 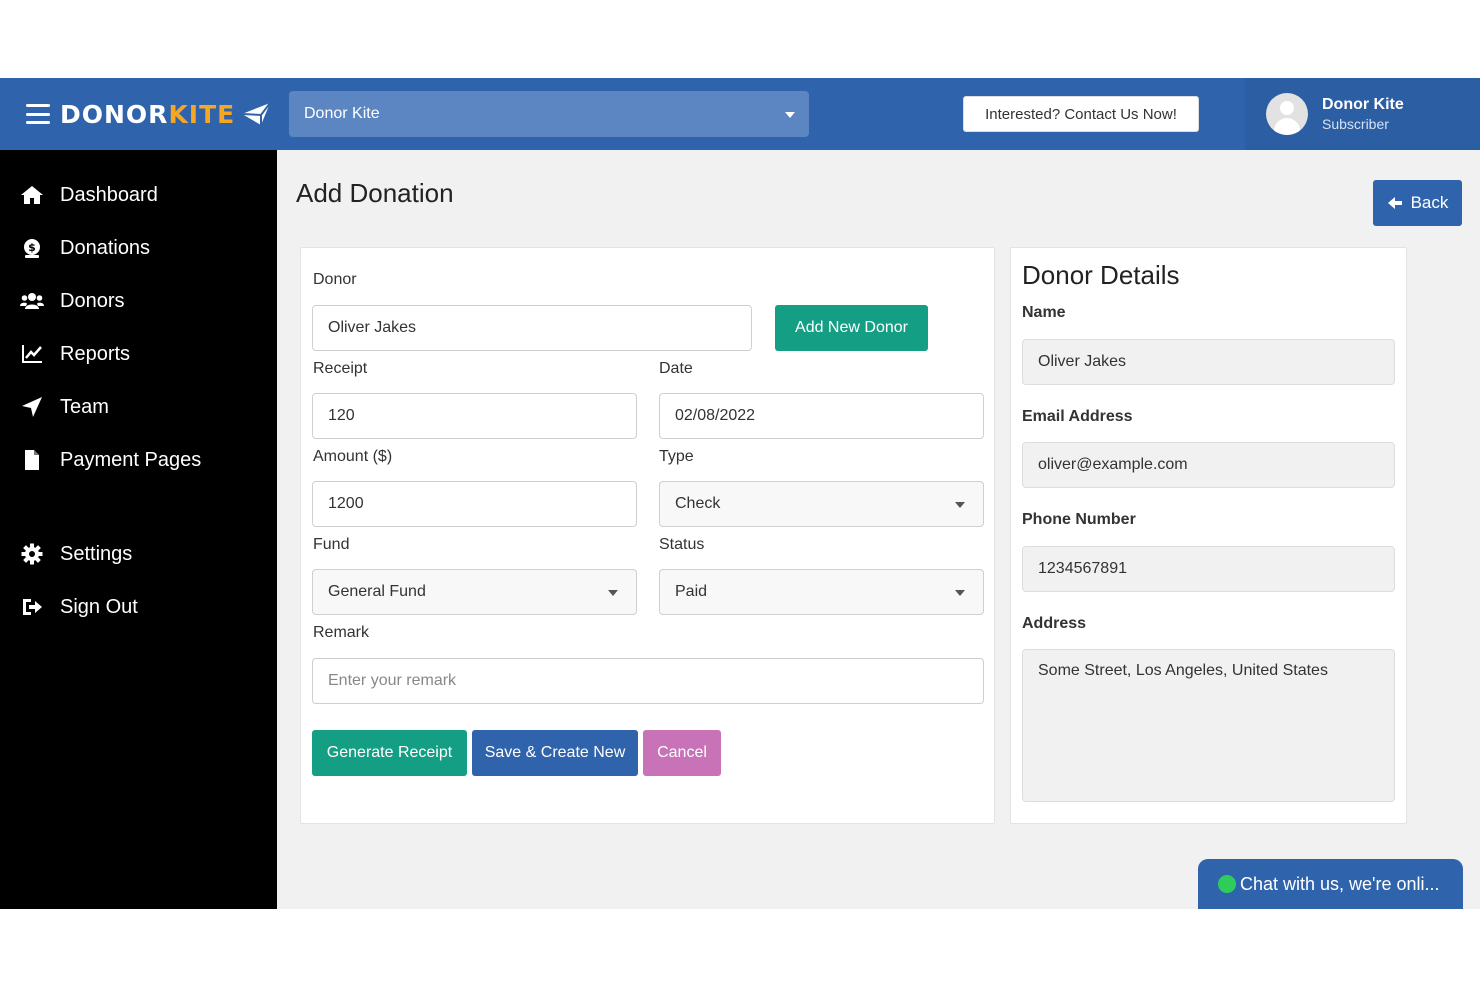 I want to click on sidebar-item-reports: Reports, so click(x=138, y=354).